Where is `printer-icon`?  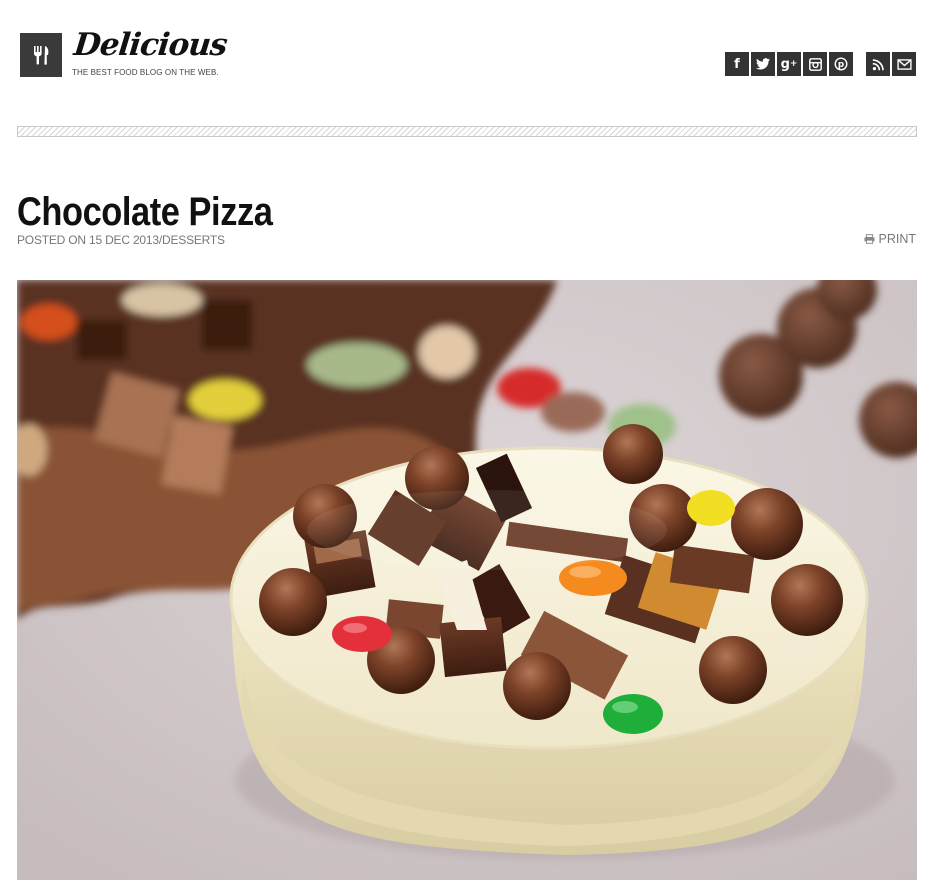
printer-icon is located at coordinates (869, 239).